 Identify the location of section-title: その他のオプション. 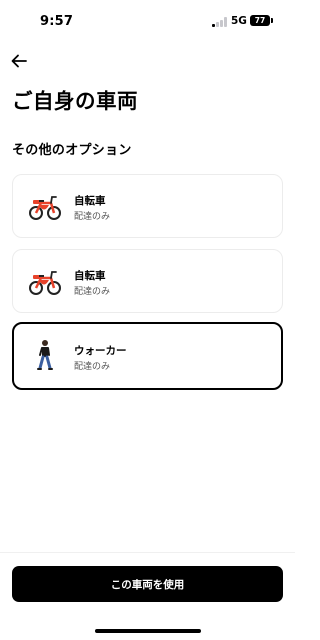
(72, 150).